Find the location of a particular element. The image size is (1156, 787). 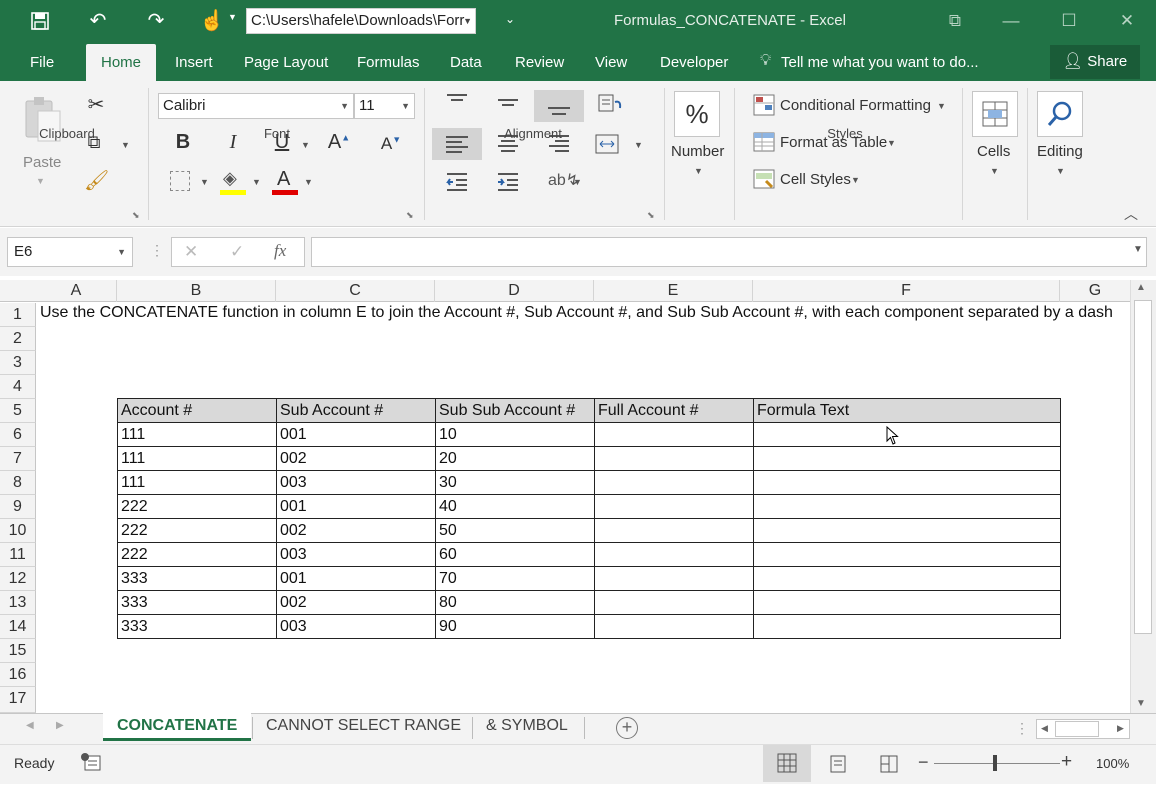

conditional-formatting-icon is located at coordinates (764, 105).